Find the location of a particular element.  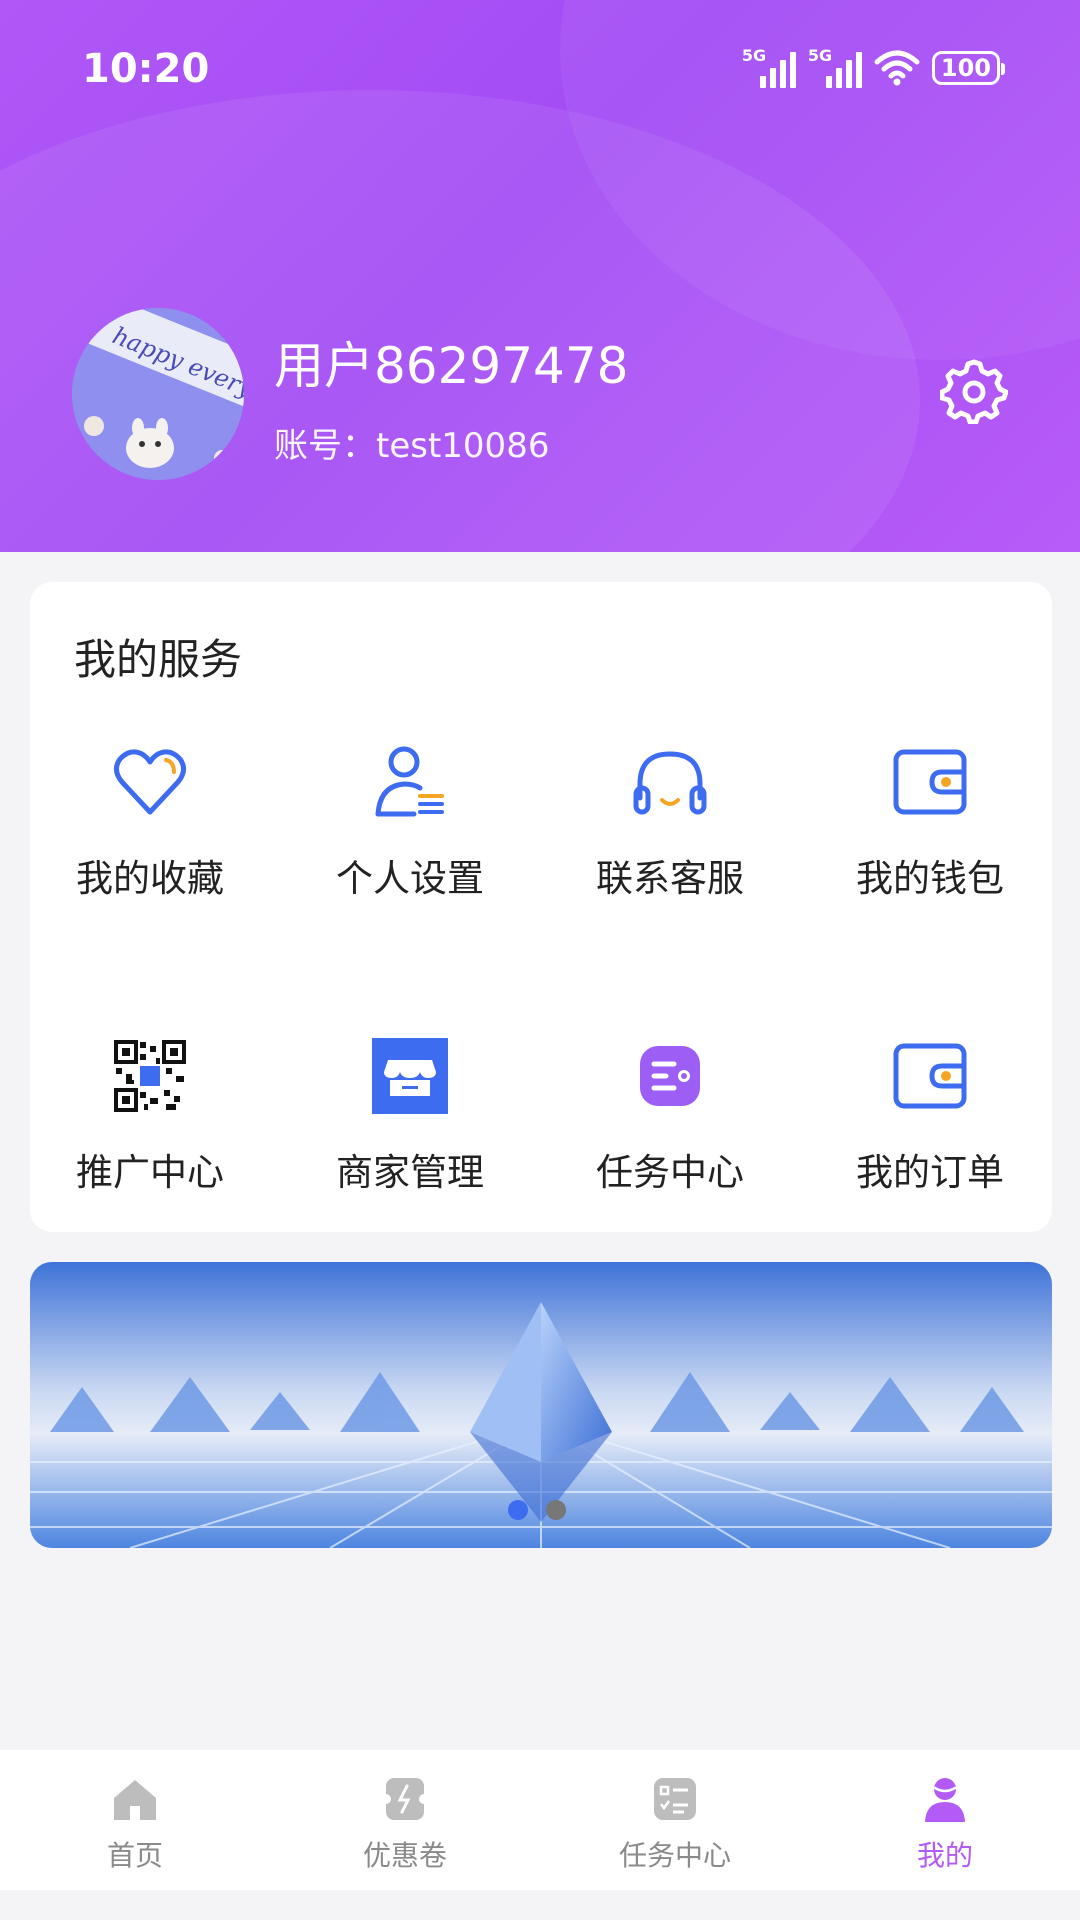

service-merchant-management: 商家管理 is located at coordinates (410, 1136).